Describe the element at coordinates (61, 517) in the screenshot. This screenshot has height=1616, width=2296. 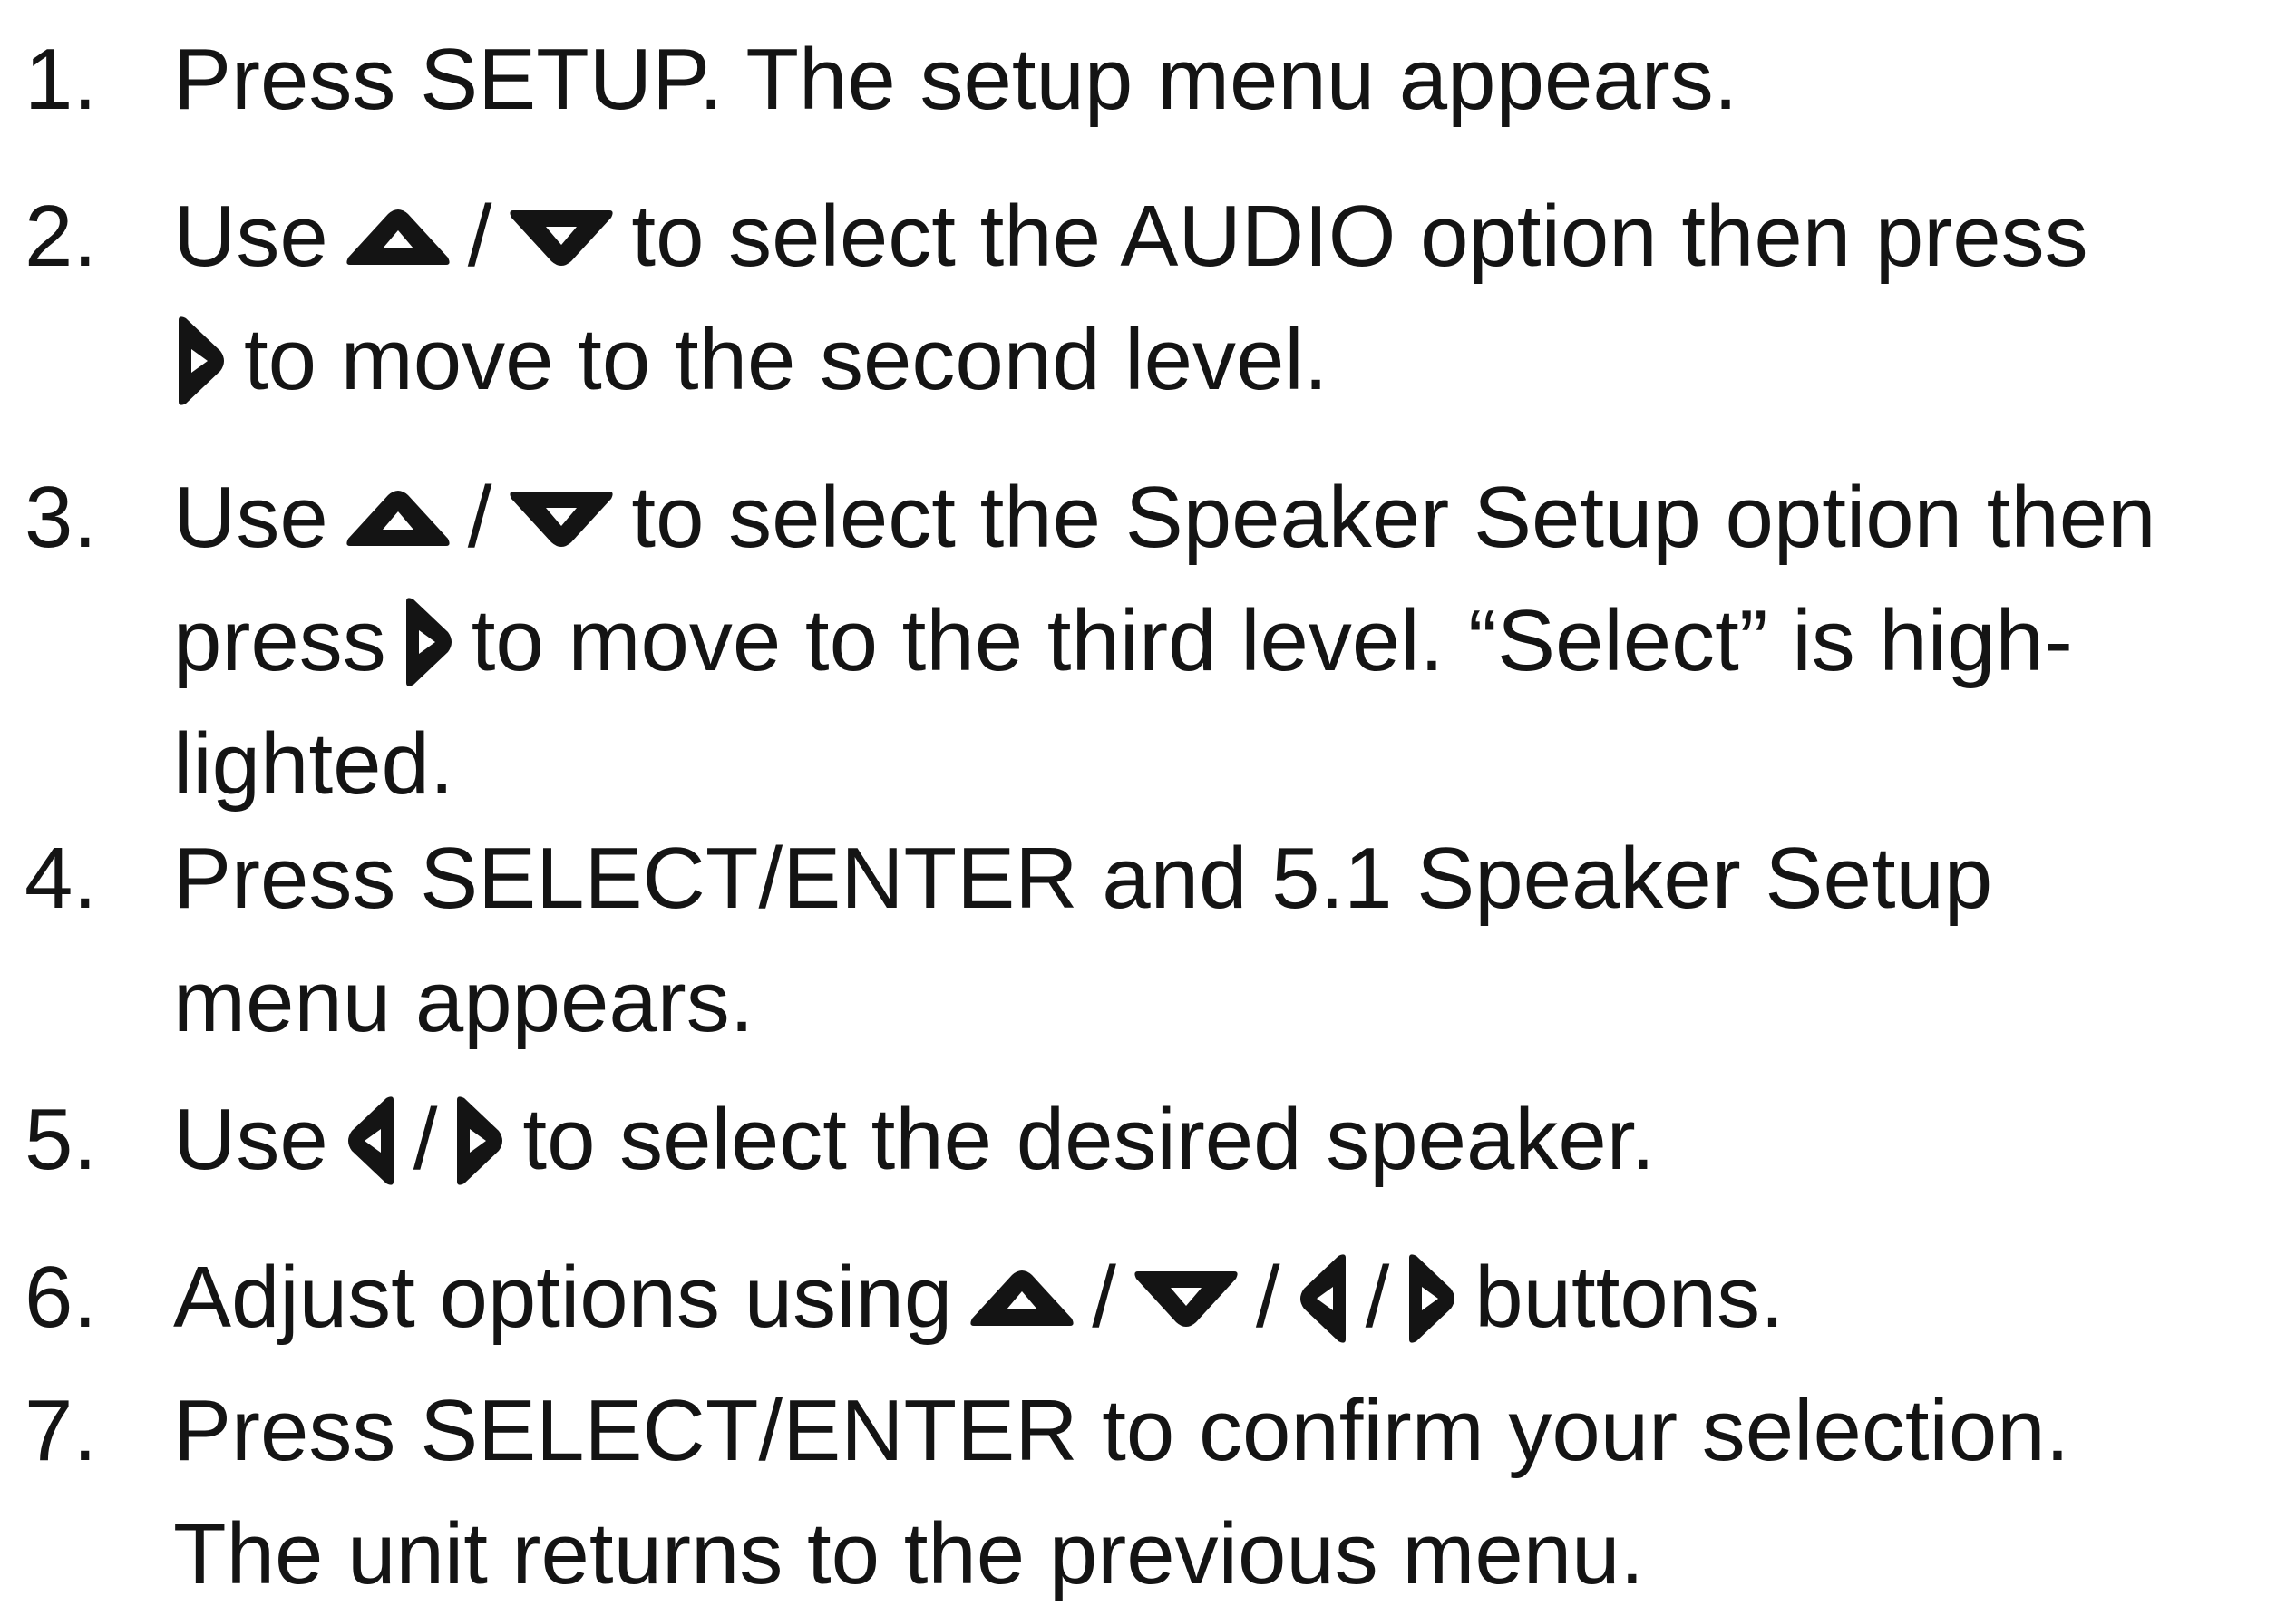
I see `step-number: 3.` at that location.